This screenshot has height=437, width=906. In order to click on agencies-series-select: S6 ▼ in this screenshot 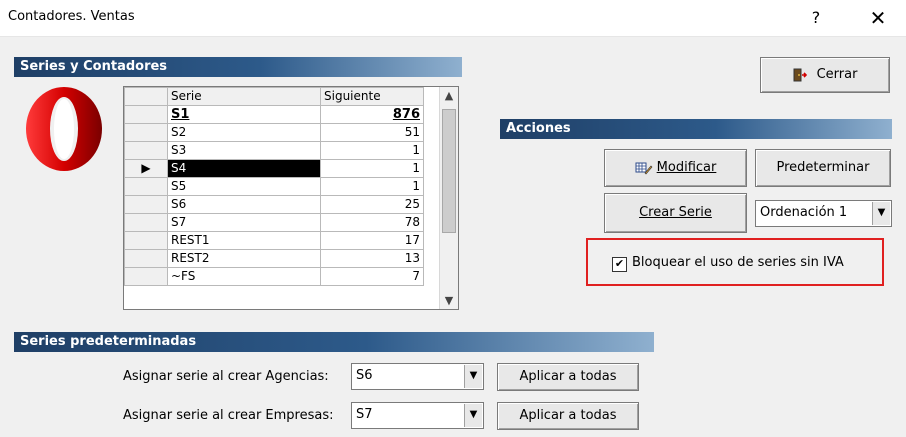, I will do `click(417, 376)`.